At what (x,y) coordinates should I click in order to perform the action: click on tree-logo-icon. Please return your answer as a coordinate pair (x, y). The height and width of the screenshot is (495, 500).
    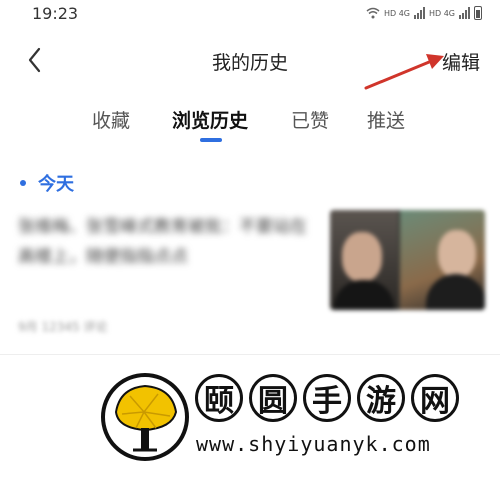
    Looking at the image, I should click on (145, 417).